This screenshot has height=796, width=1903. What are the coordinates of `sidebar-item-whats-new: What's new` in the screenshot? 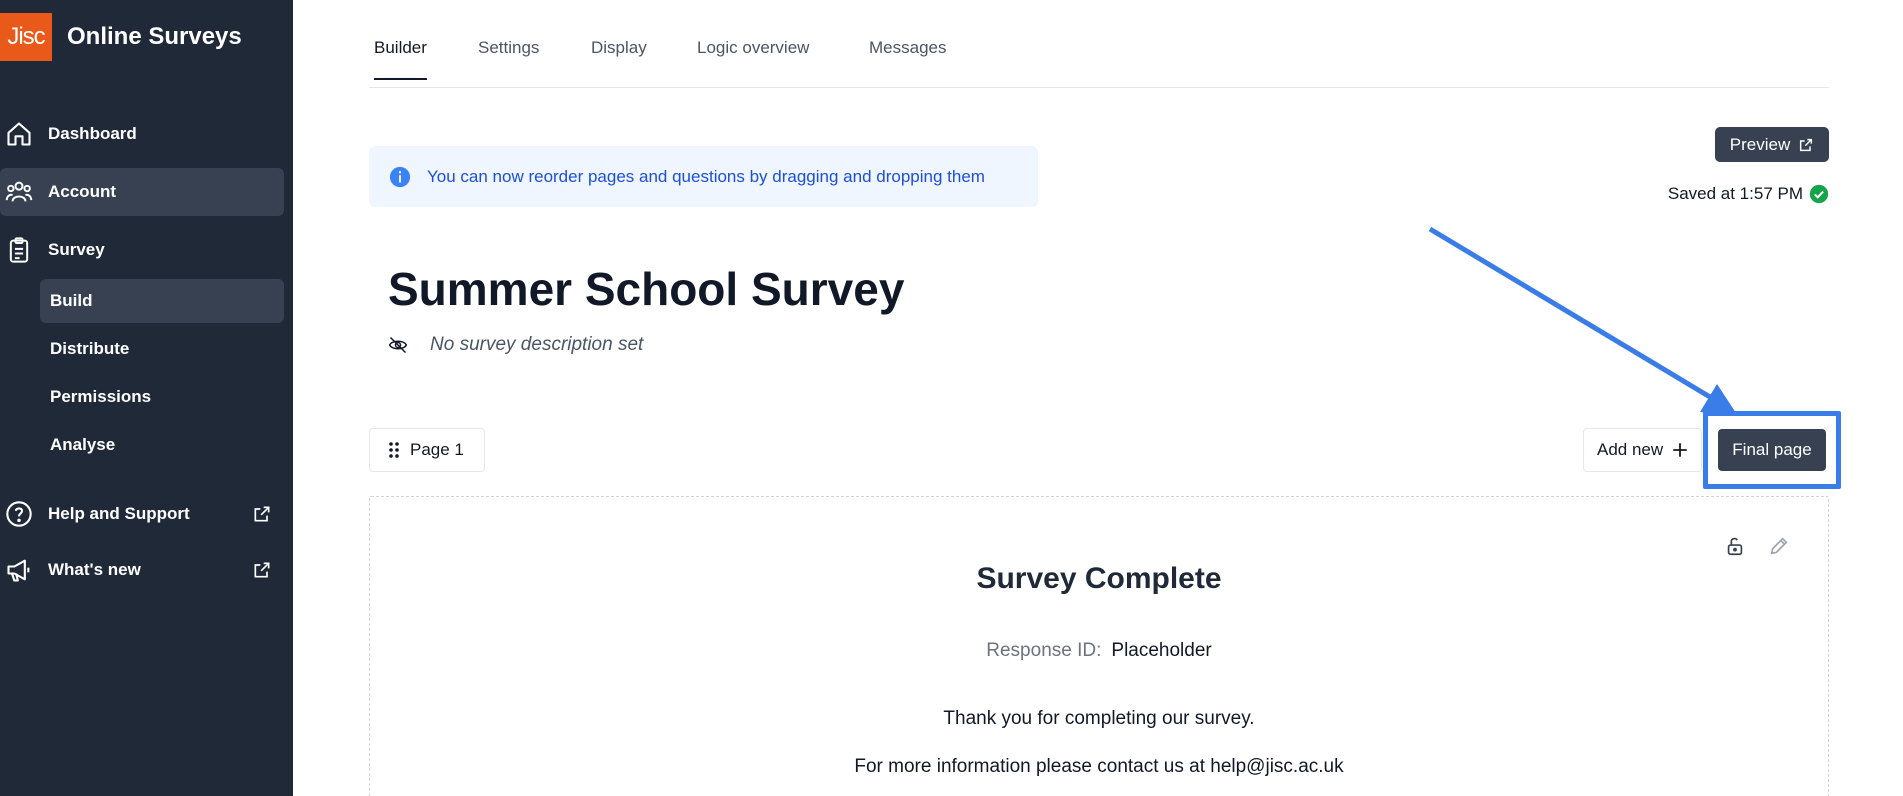 It's located at (142, 570).